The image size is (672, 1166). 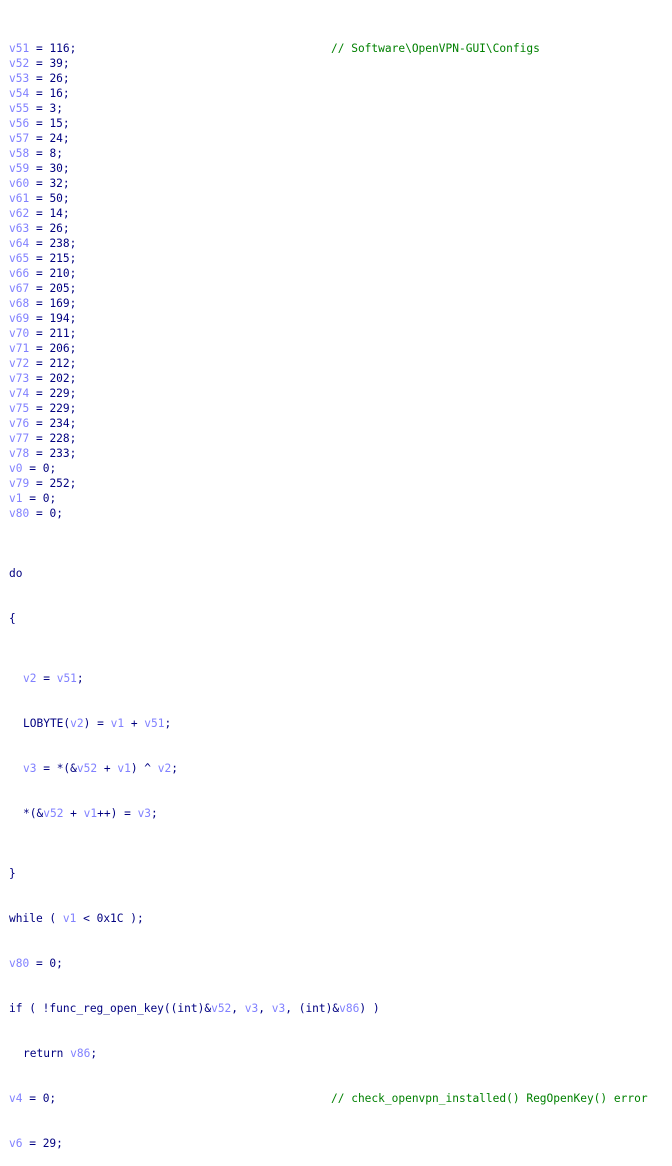 What do you see at coordinates (19, 453) in the screenshot?
I see `variable-name: v78` at bounding box center [19, 453].